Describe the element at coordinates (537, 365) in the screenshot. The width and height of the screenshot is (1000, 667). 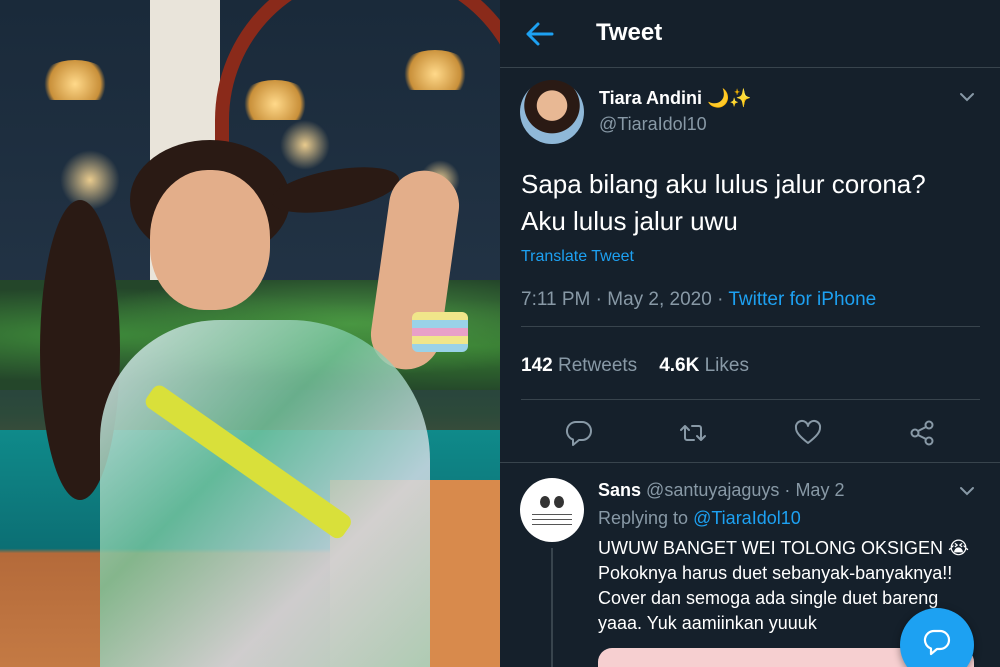
I see `retweets-count: 142` at that location.